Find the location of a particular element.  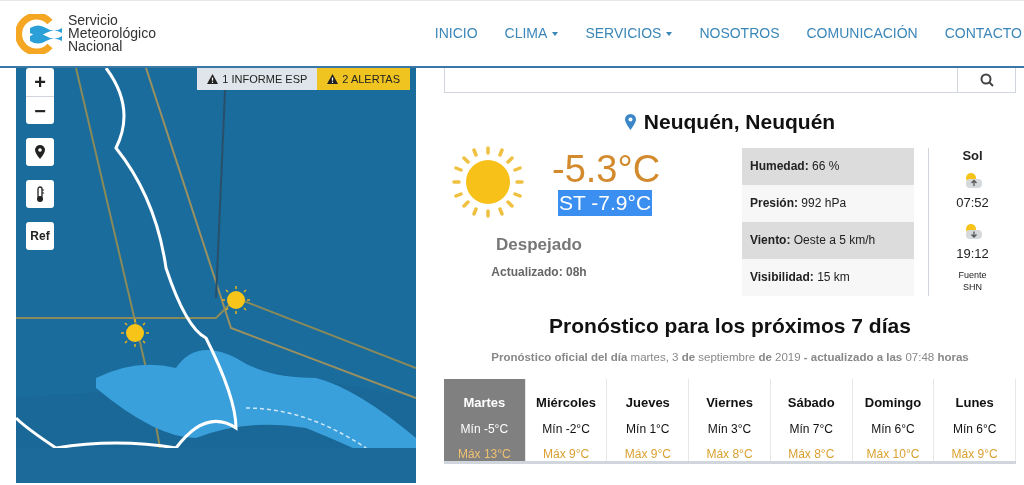

location-button is located at coordinates (40, 152).